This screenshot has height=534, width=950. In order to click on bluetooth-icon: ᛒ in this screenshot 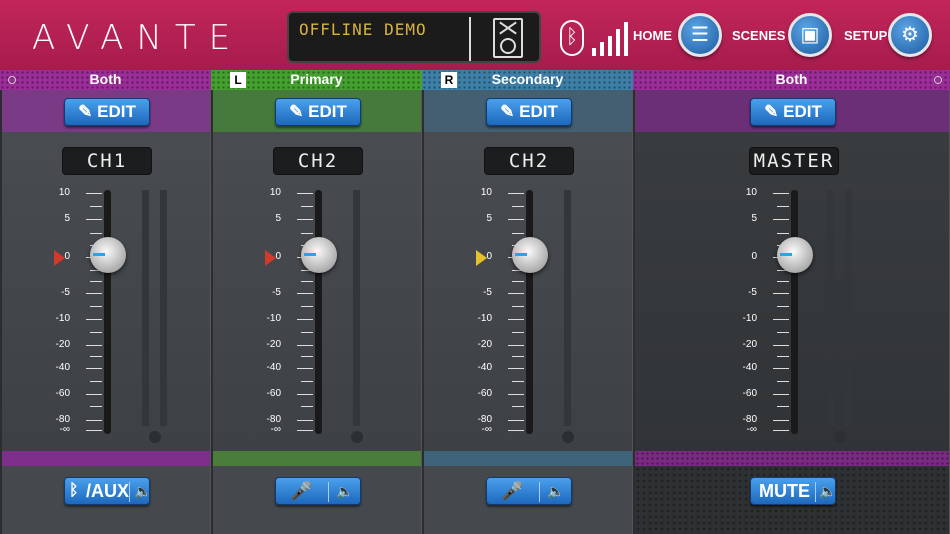, I will do `click(572, 38)`.